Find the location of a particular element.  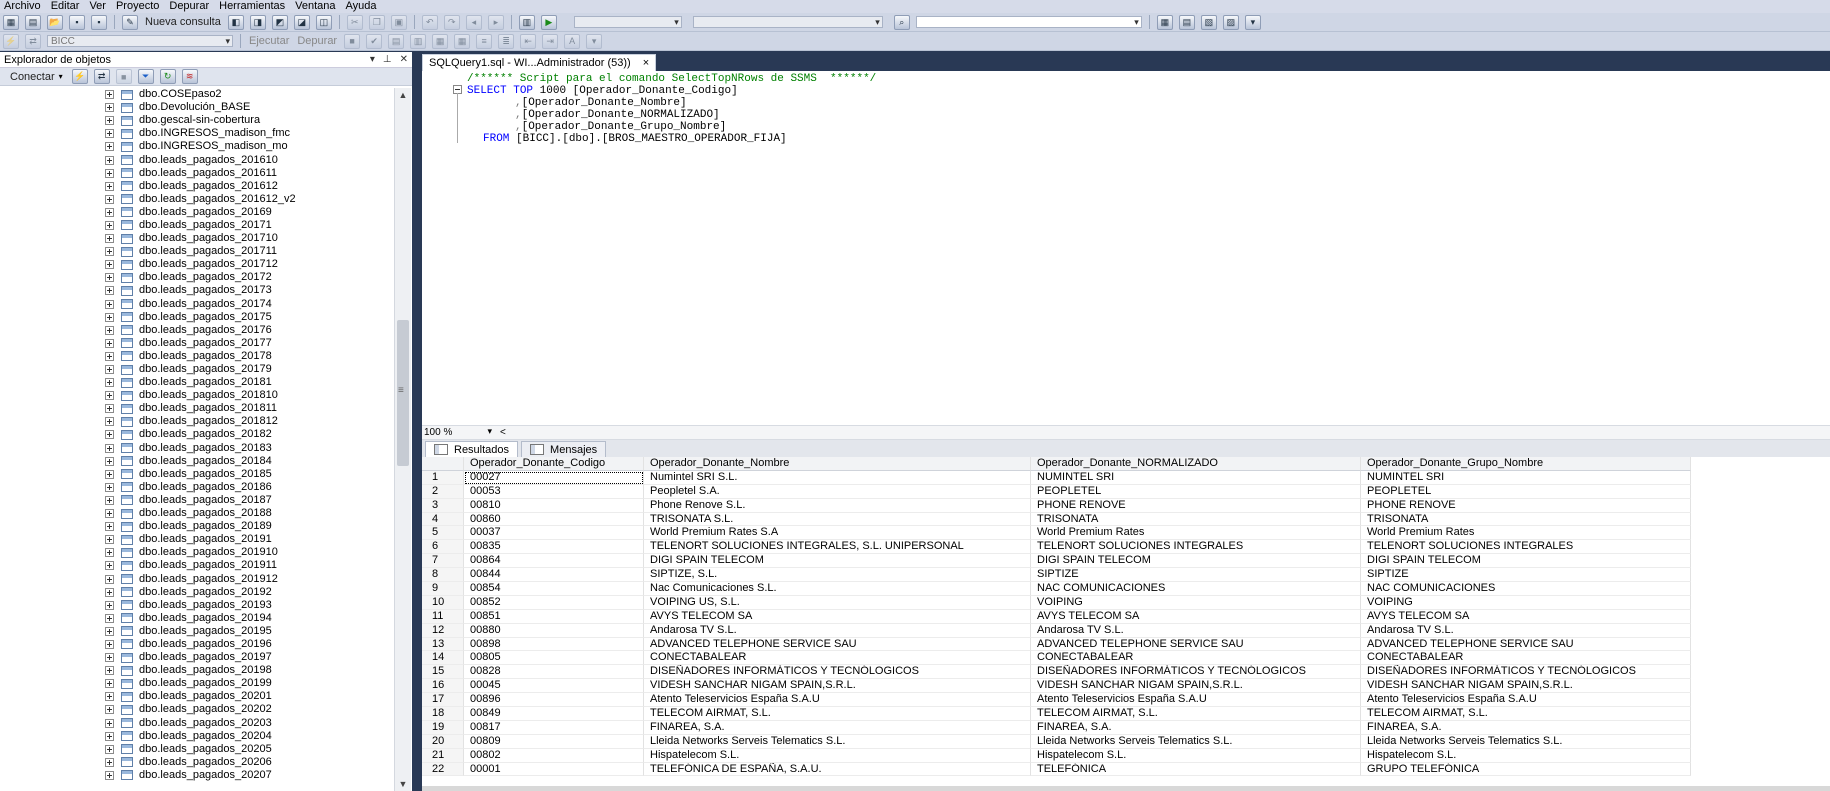

table-cell: VIDESH SANCHAR NIGAM SPAIN,S.R.L. is located at coordinates (837, 686).